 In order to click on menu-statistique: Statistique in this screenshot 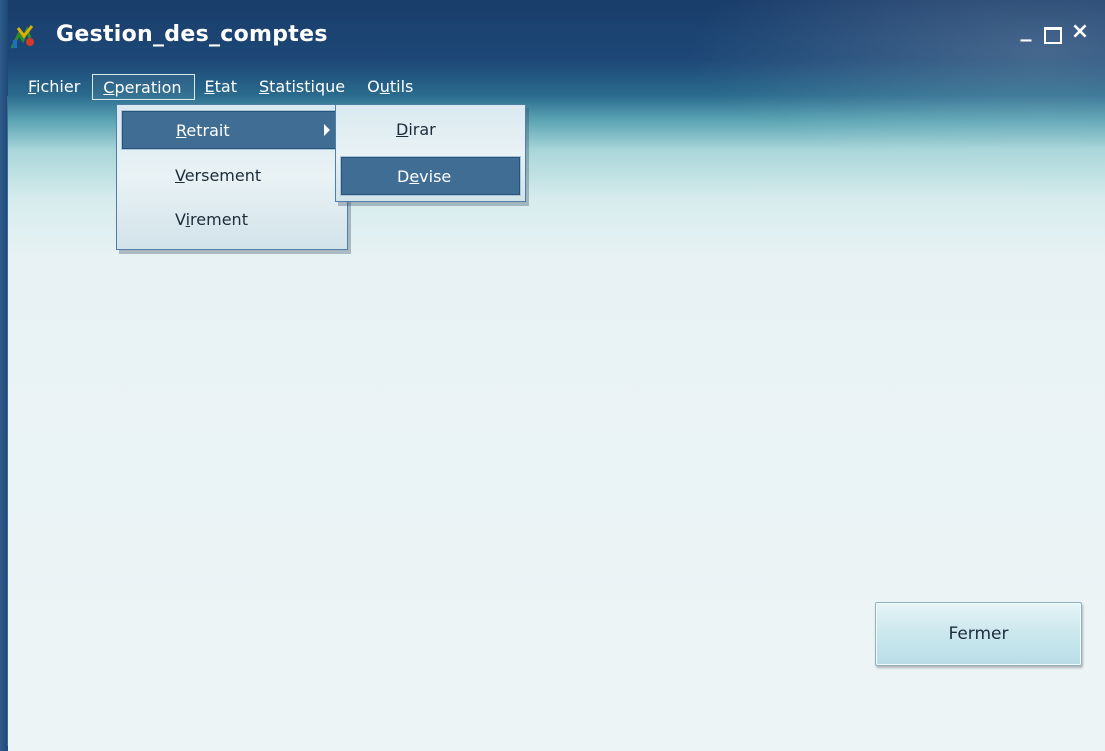, I will do `click(303, 87)`.